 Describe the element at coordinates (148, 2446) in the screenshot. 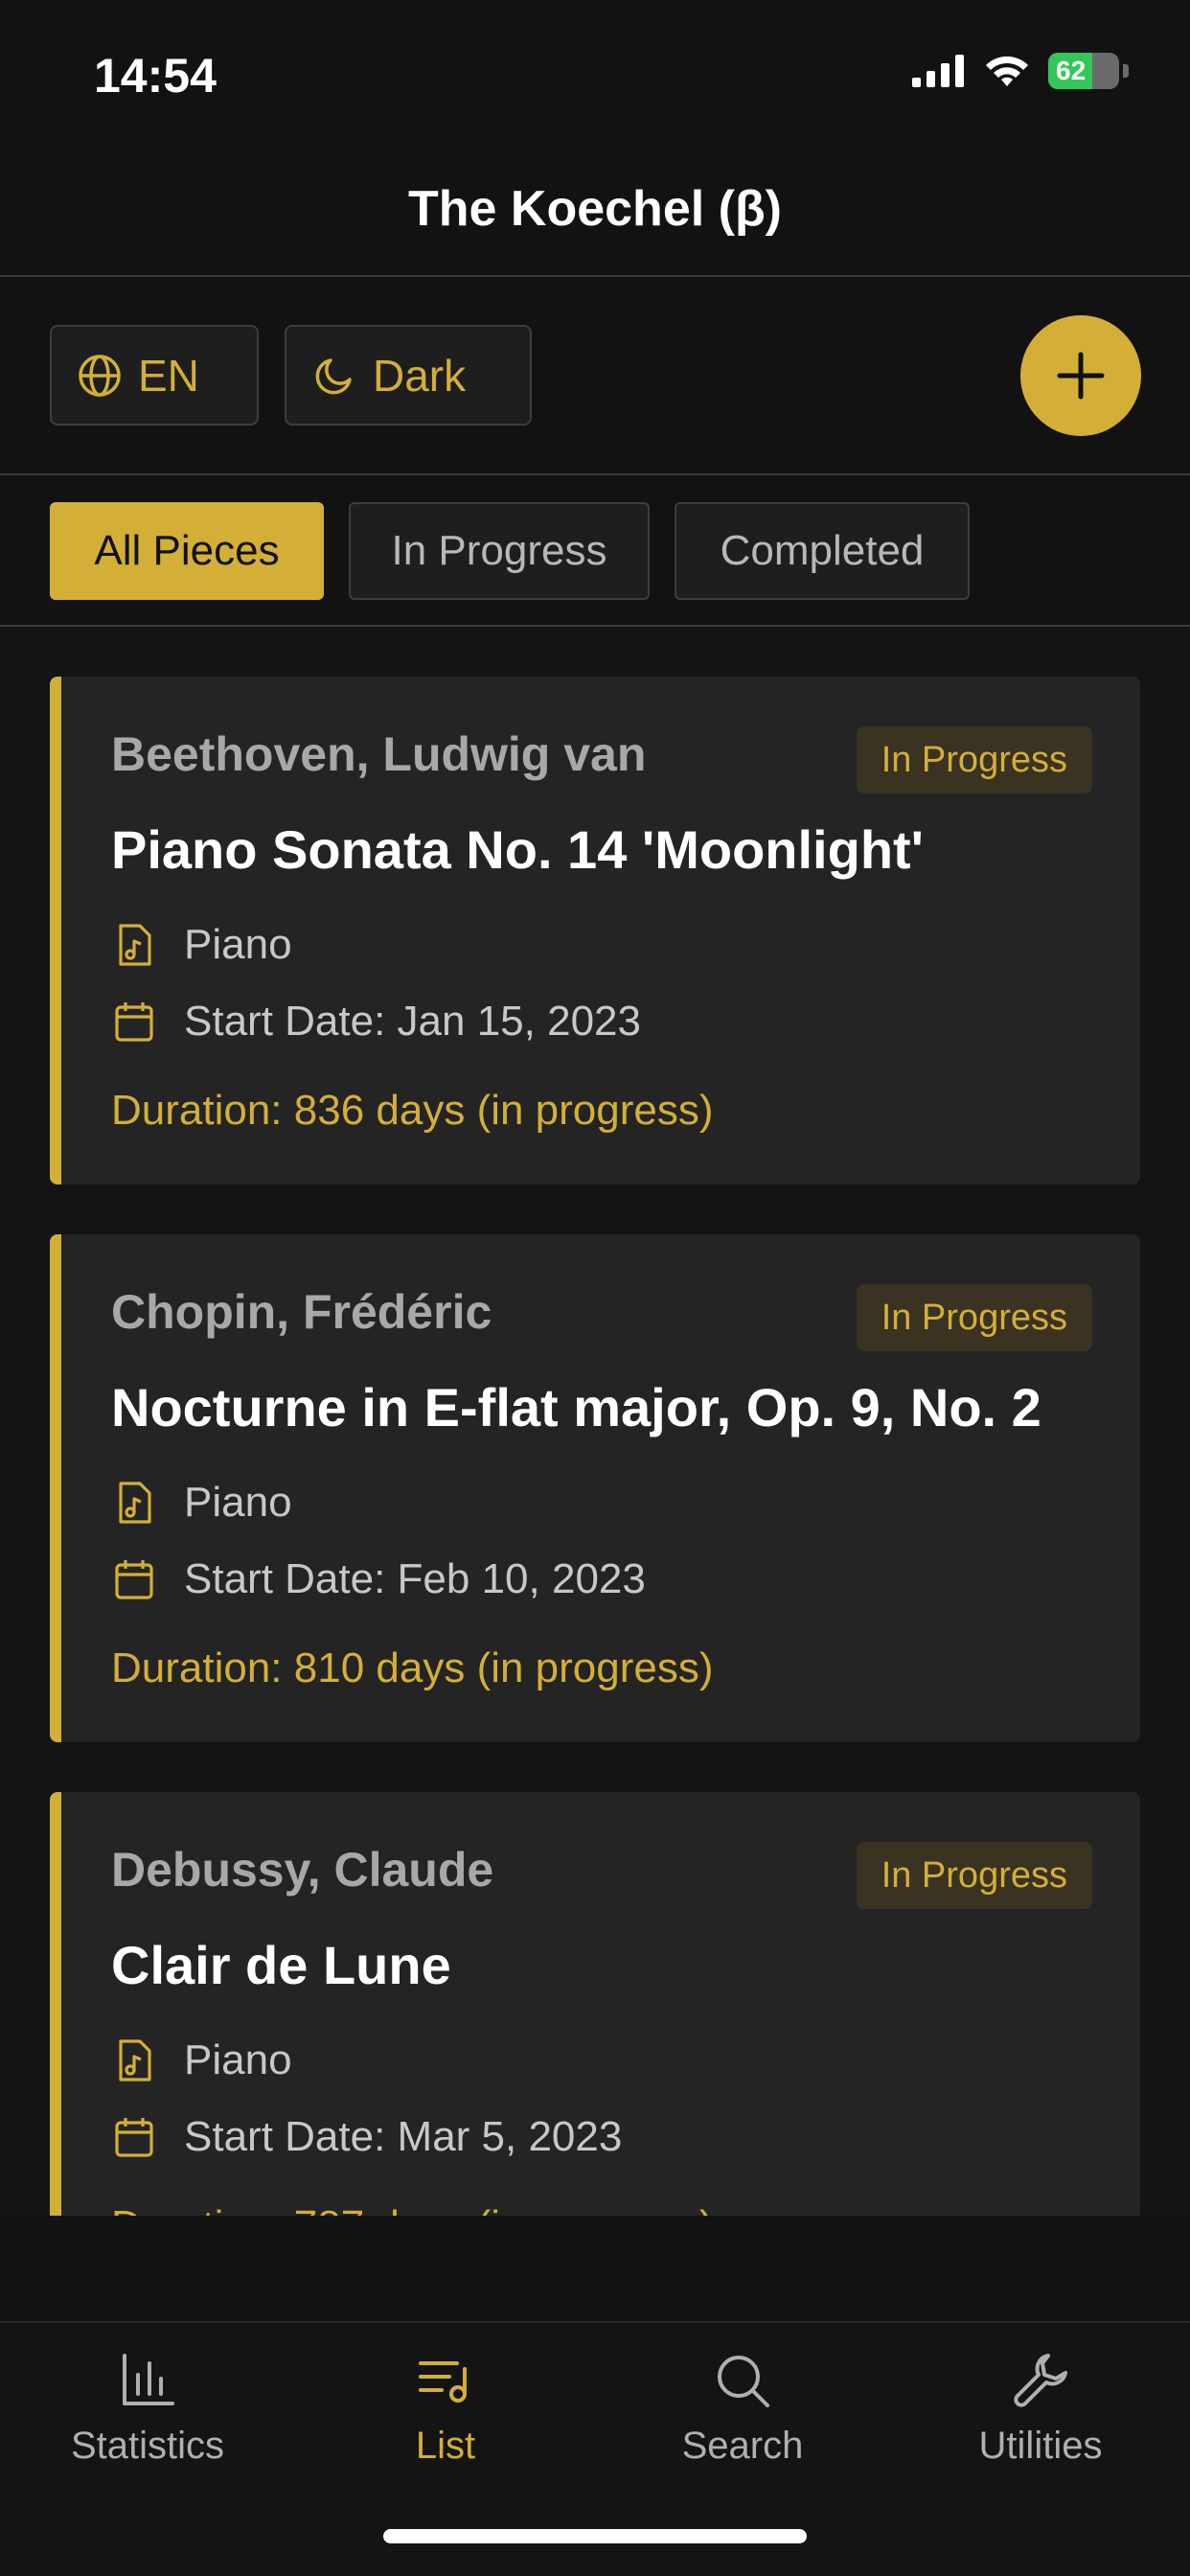

I see `nav-statistics-label: Statistics` at that location.